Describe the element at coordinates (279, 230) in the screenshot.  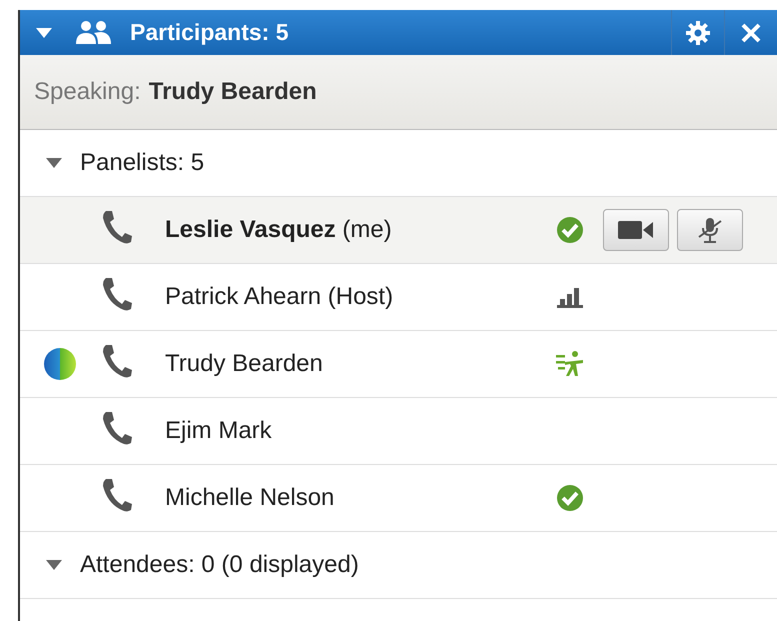
I see `participant-name: Leslie Vasquez (me)` at that location.